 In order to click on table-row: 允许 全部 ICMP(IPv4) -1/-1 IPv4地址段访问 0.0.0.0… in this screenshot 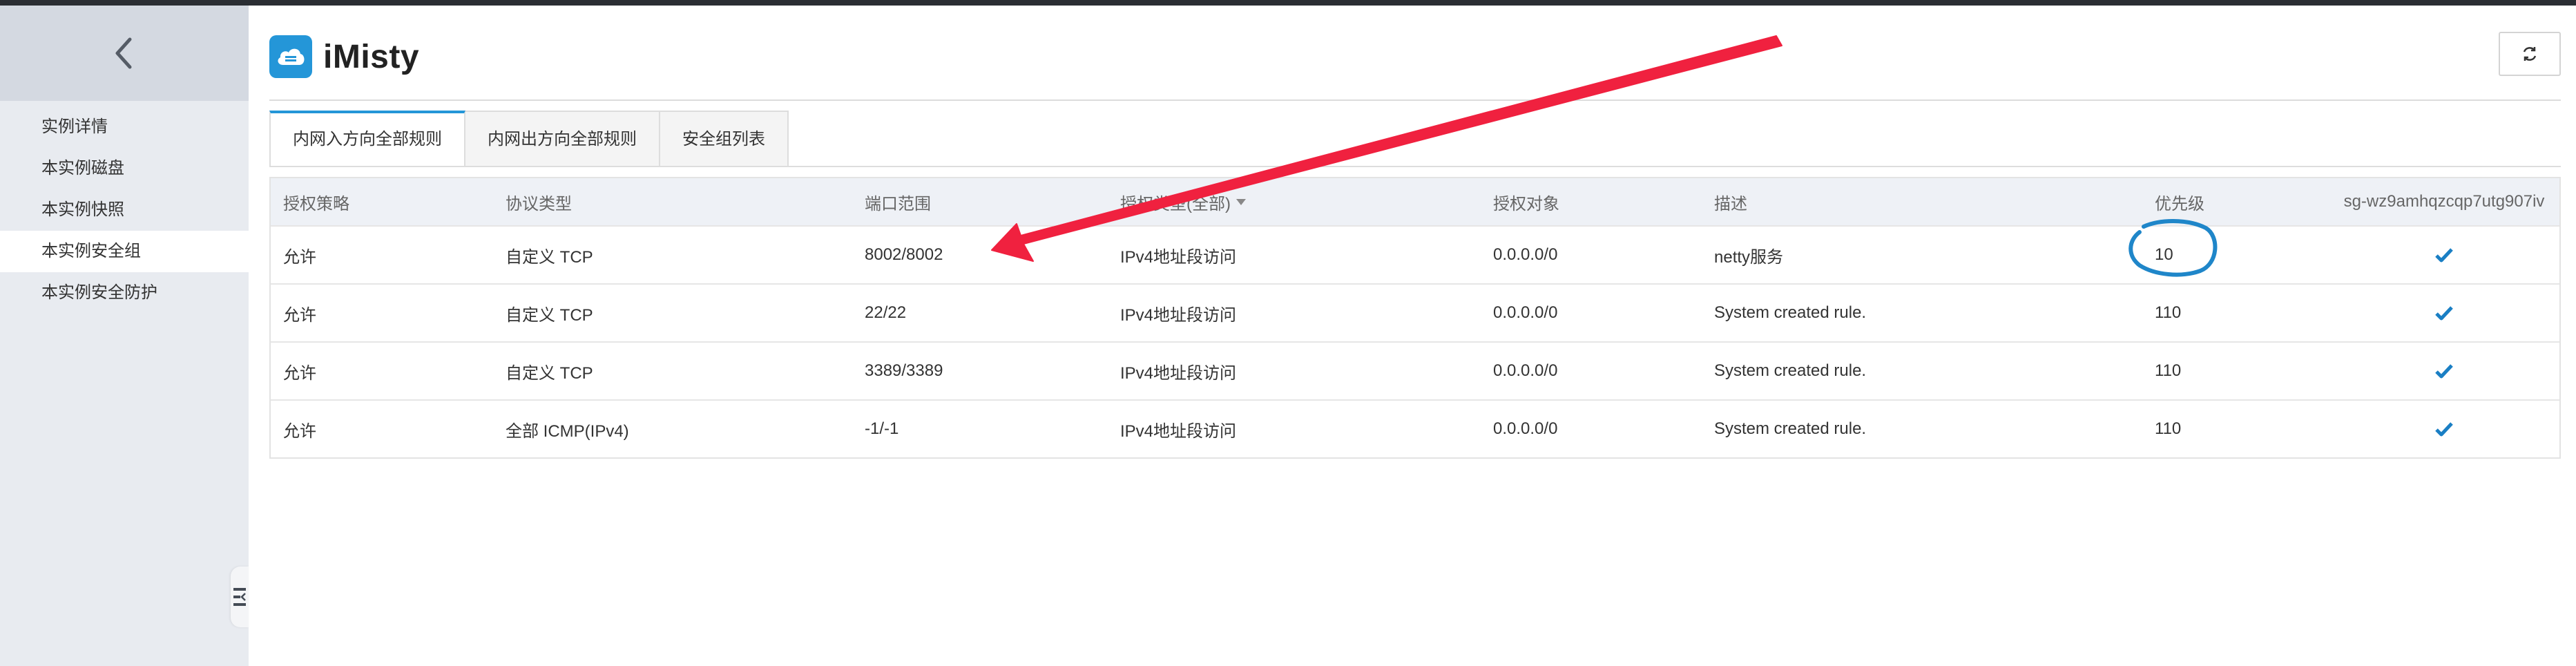, I will do `click(1415, 429)`.